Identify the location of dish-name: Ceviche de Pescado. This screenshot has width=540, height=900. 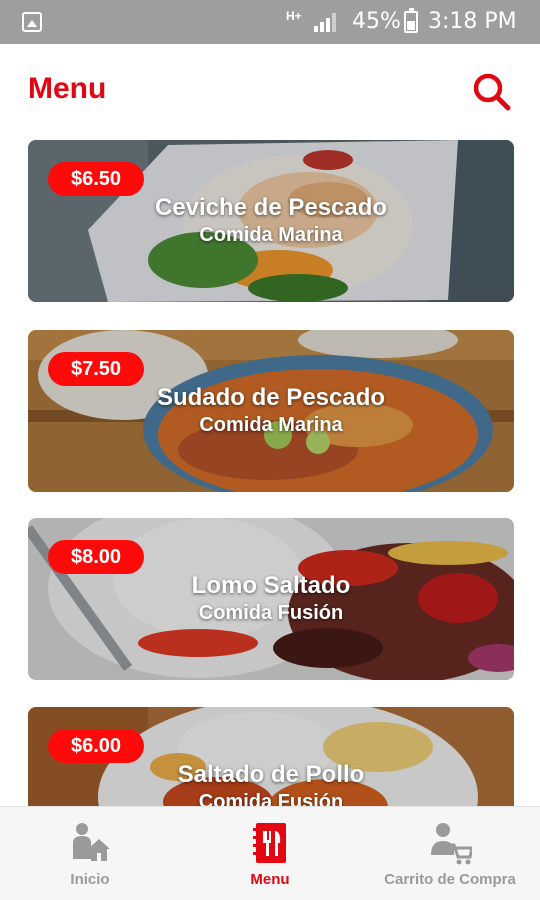
(271, 207).